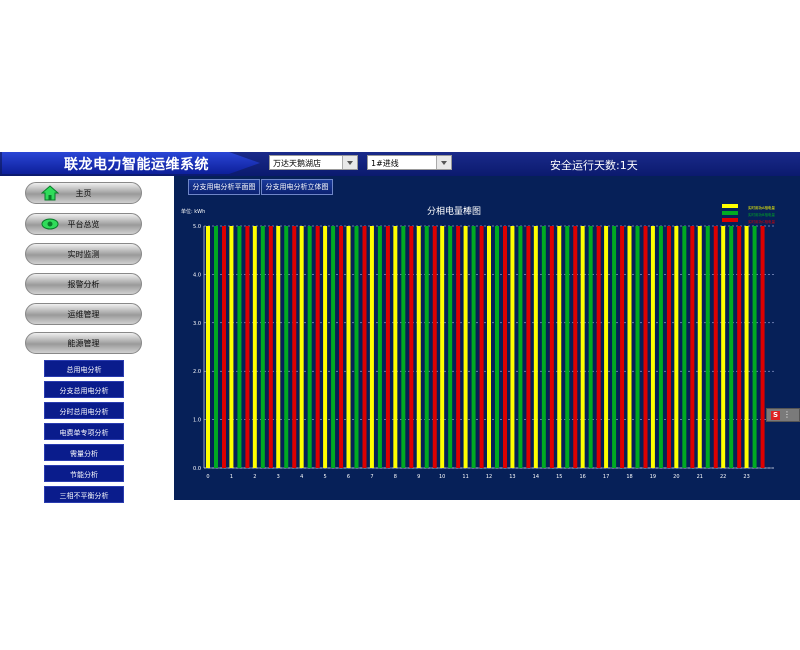 This screenshot has width=800, height=650. I want to click on menu-item-energy: 能源管理, so click(83, 343).